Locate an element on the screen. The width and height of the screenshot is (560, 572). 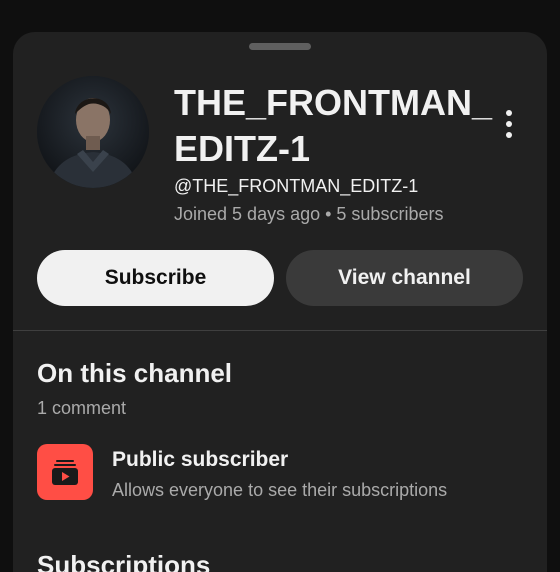
subscriptions-section-title: Subscriptions is located at coordinates (124, 561).